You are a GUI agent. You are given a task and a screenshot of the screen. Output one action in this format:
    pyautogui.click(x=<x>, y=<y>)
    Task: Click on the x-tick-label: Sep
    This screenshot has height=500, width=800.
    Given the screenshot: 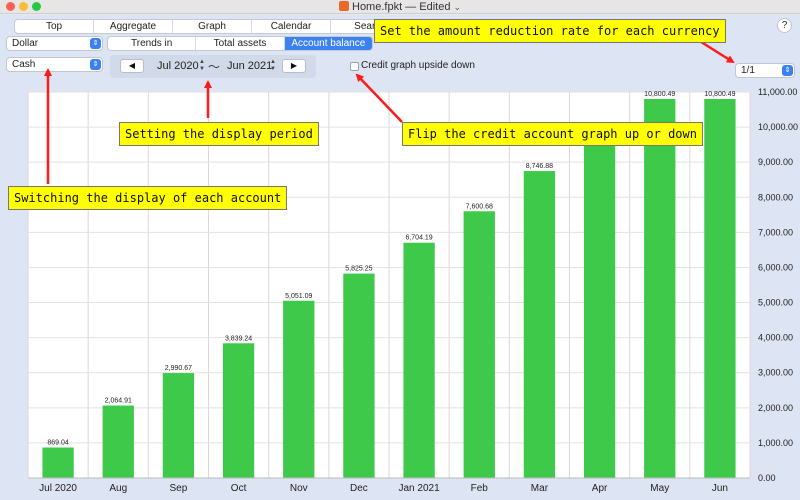 What is the action you would take?
    pyautogui.click(x=179, y=488)
    